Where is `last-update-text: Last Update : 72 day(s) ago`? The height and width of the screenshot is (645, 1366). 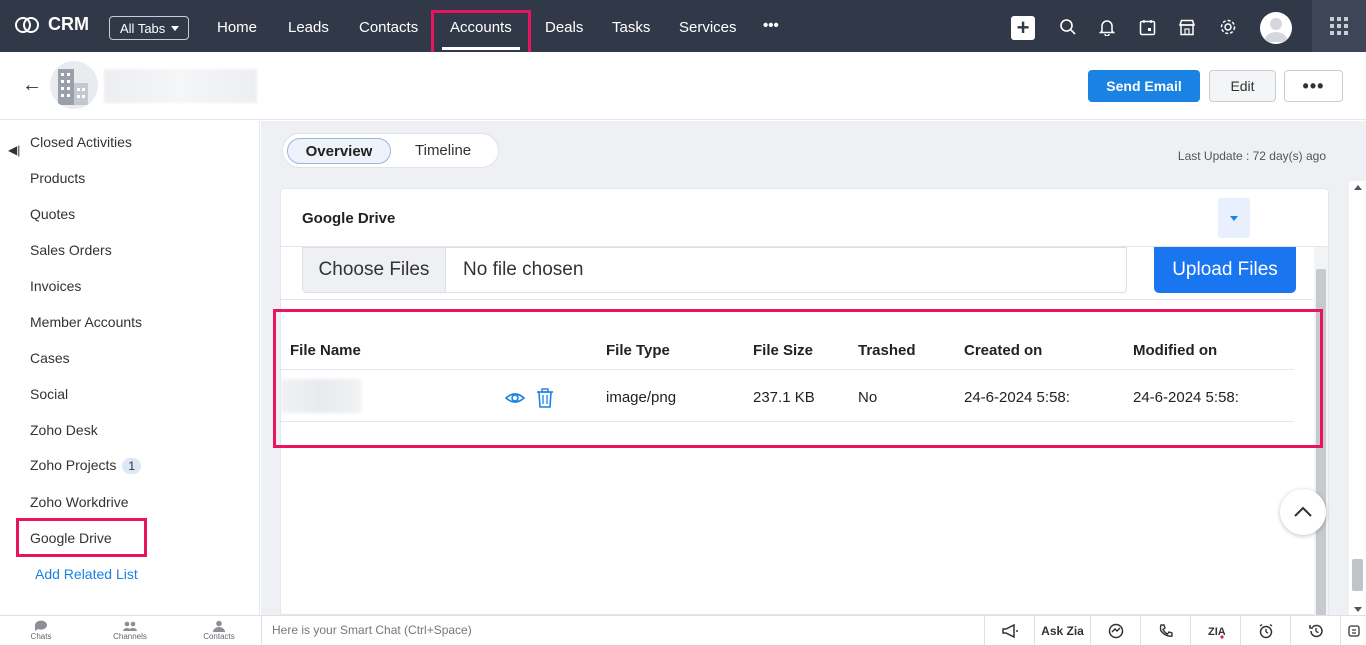
last-update-text: Last Update : 72 day(s) ago is located at coordinates (1251, 156).